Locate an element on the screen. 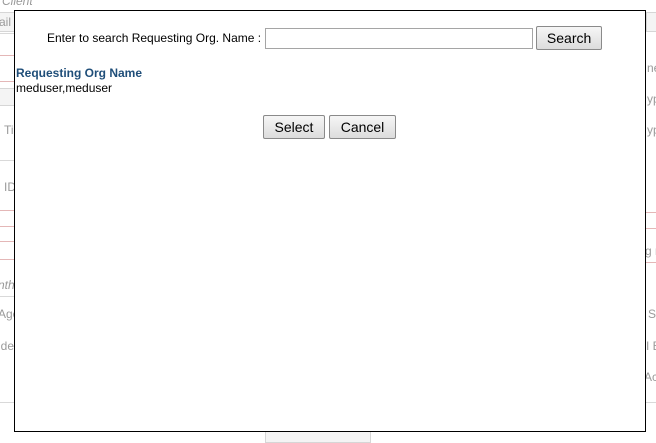 The width and height of the screenshot is (656, 443). action-row: Select Cancel is located at coordinates (329, 127).